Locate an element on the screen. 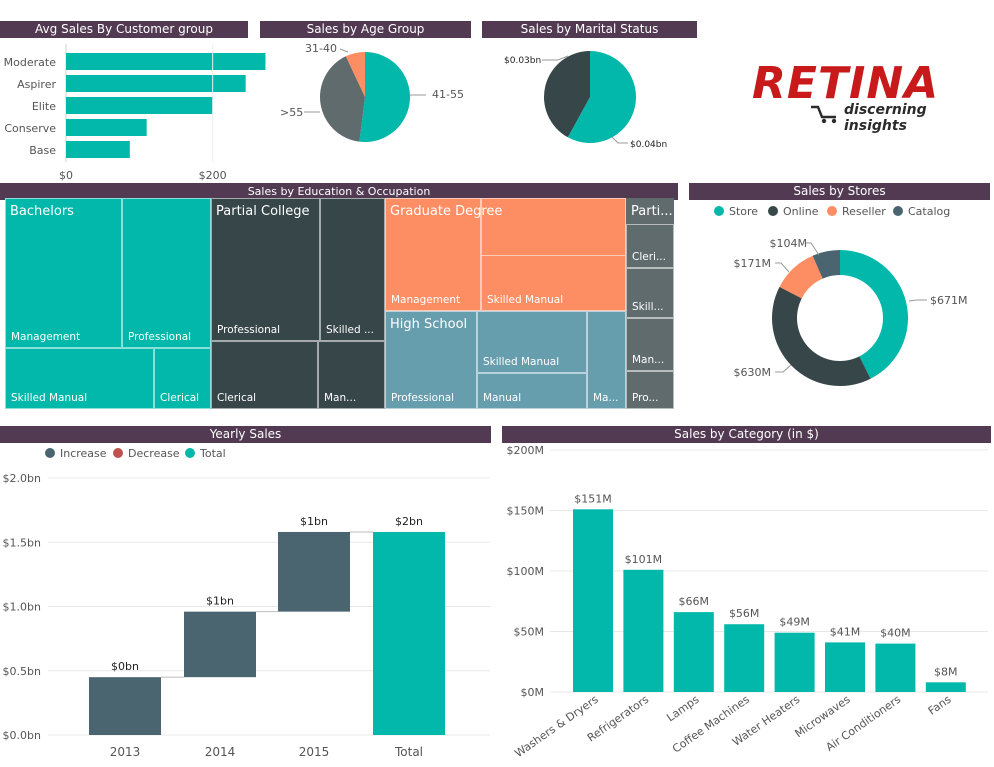 The height and width of the screenshot is (767, 994). treemap-cell-label: Manual is located at coordinates (502, 398).